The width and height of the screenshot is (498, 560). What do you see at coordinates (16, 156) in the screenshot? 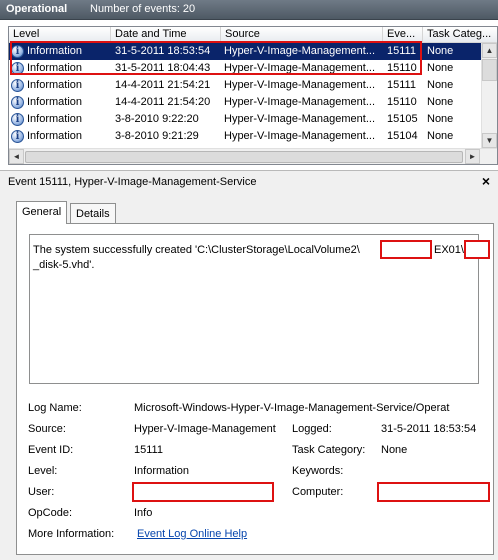
I see `scroll-left-icon: ◄` at bounding box center [16, 156].